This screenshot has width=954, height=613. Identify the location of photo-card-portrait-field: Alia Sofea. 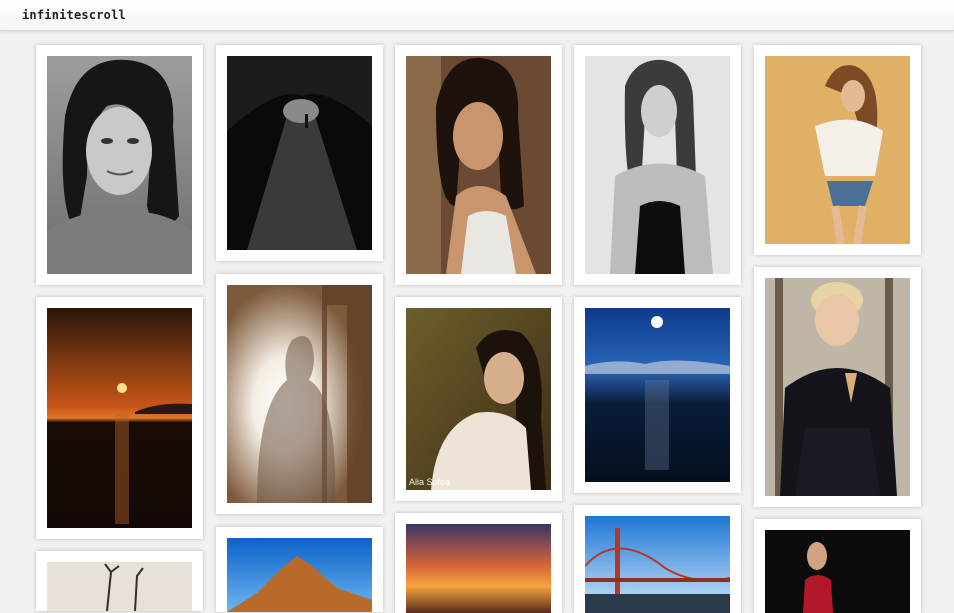
(478, 399).